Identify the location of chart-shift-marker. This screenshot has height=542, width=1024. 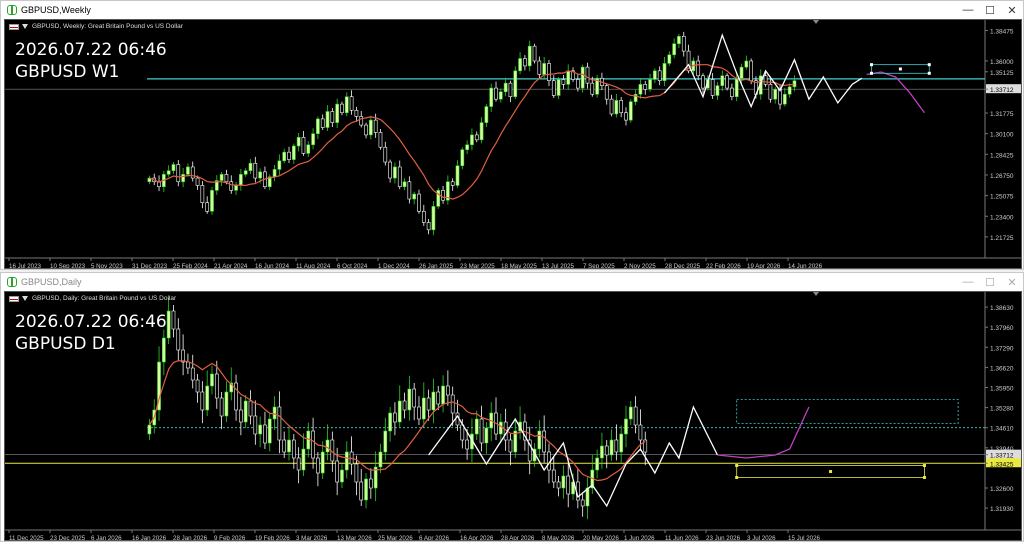
(816, 294).